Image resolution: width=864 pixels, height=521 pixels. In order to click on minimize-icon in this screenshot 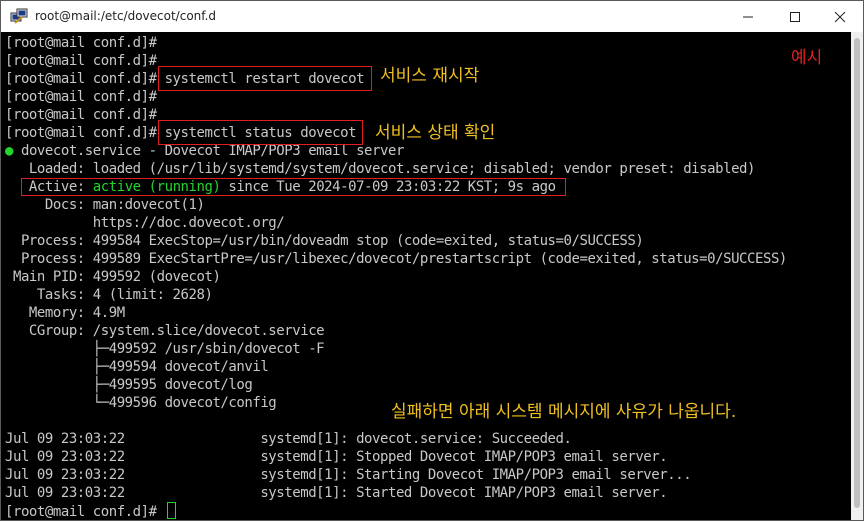, I will do `click(748, 17)`.